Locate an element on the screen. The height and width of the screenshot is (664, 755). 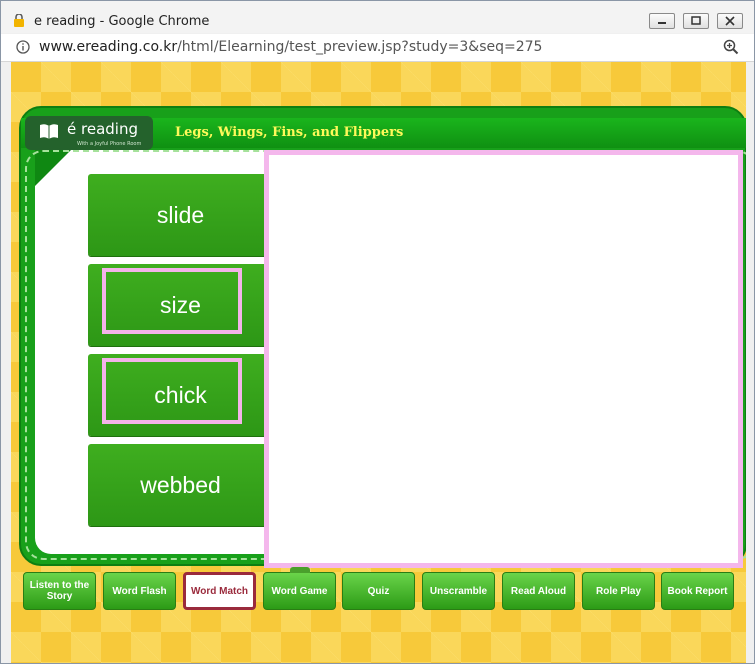
book-icon is located at coordinates (49, 131).